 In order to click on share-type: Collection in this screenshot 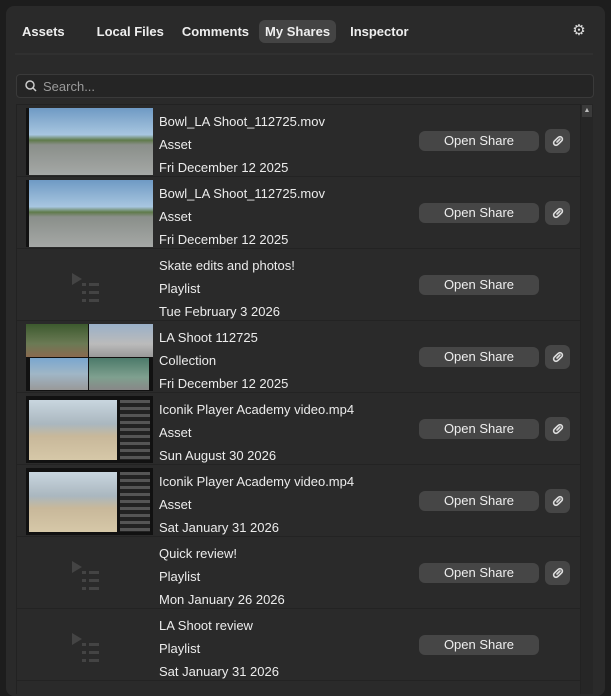, I will do `click(188, 360)`.